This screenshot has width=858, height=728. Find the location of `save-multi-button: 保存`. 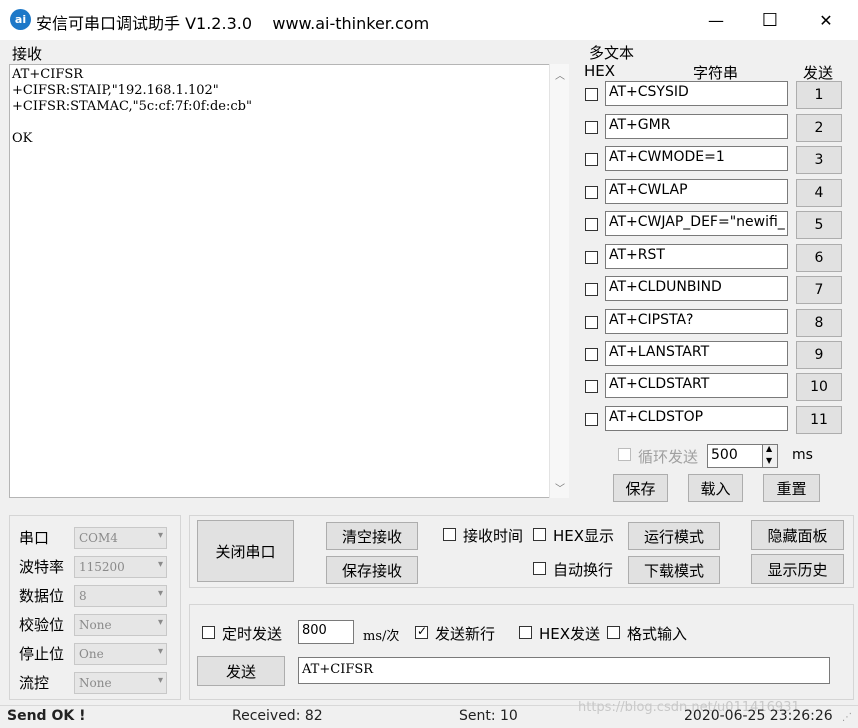

save-multi-button: 保存 is located at coordinates (640, 488).